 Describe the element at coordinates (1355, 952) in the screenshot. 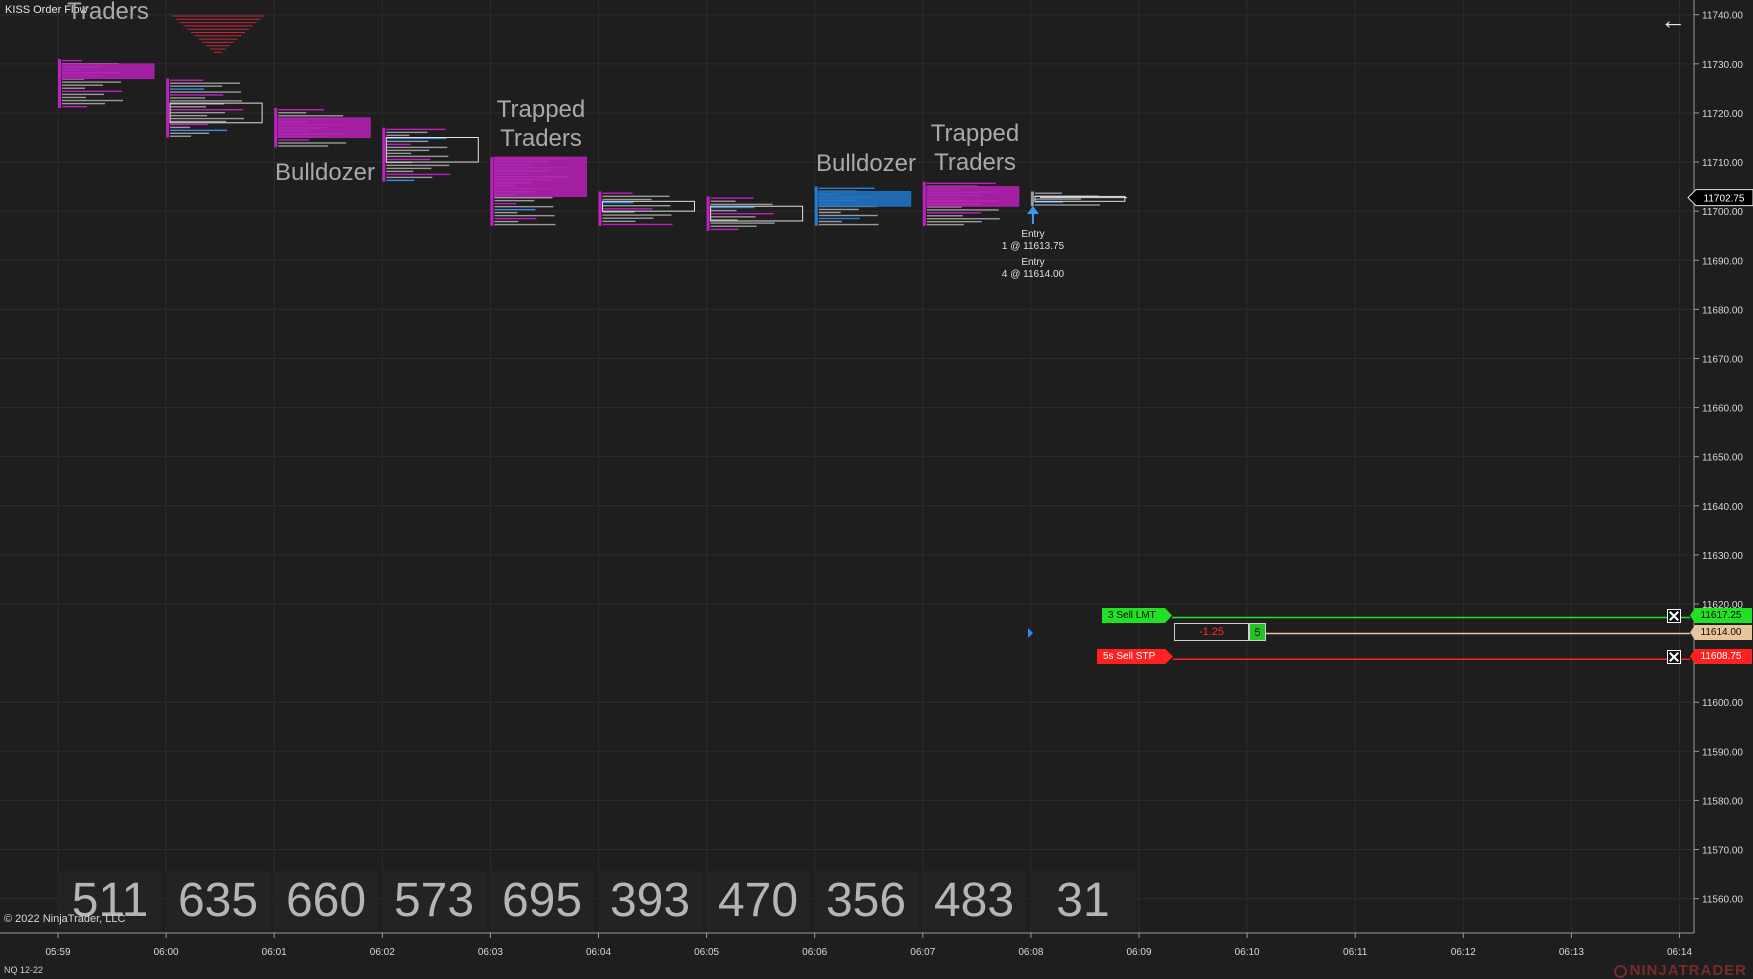

I see `time-tick-label: 06:11` at that location.